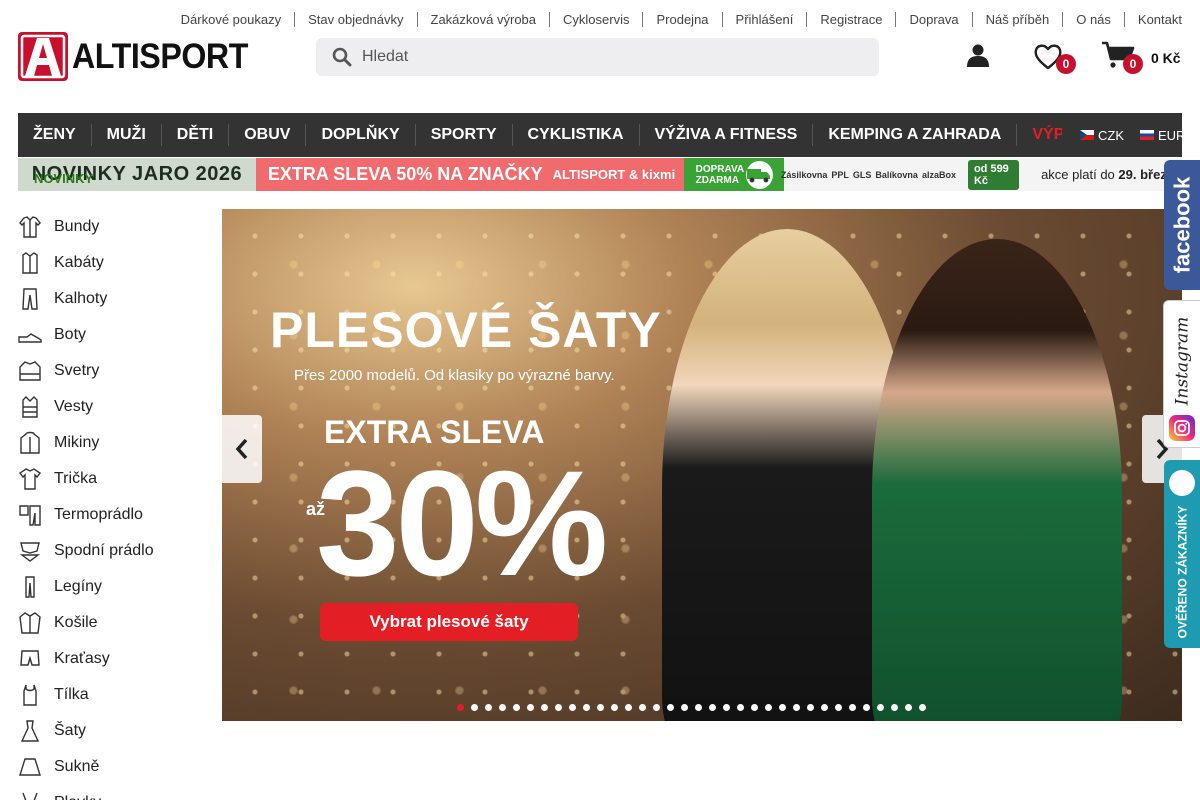  Describe the element at coordinates (1094, 19) in the screenshot. I see `top-link: O nás` at that location.